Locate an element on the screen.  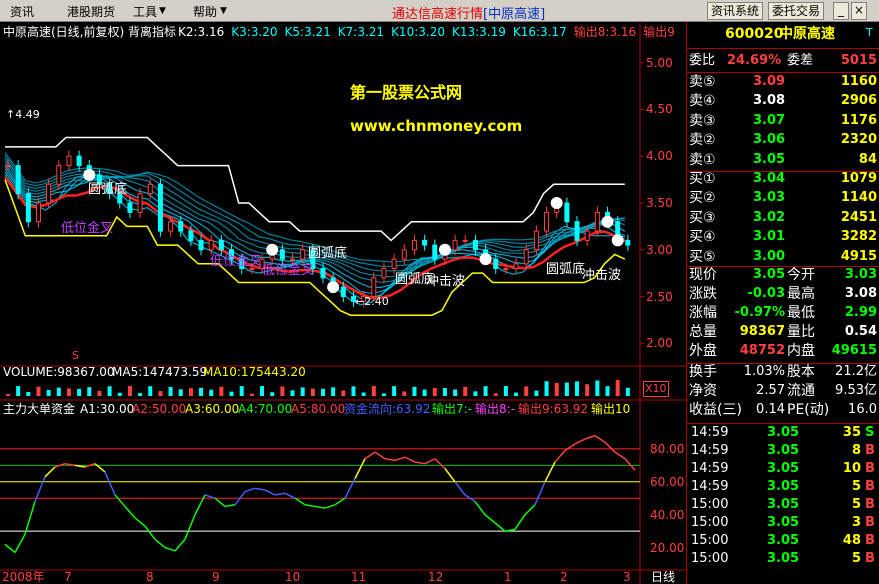
sell-volume: 2906 is located at coordinates (858, 101).